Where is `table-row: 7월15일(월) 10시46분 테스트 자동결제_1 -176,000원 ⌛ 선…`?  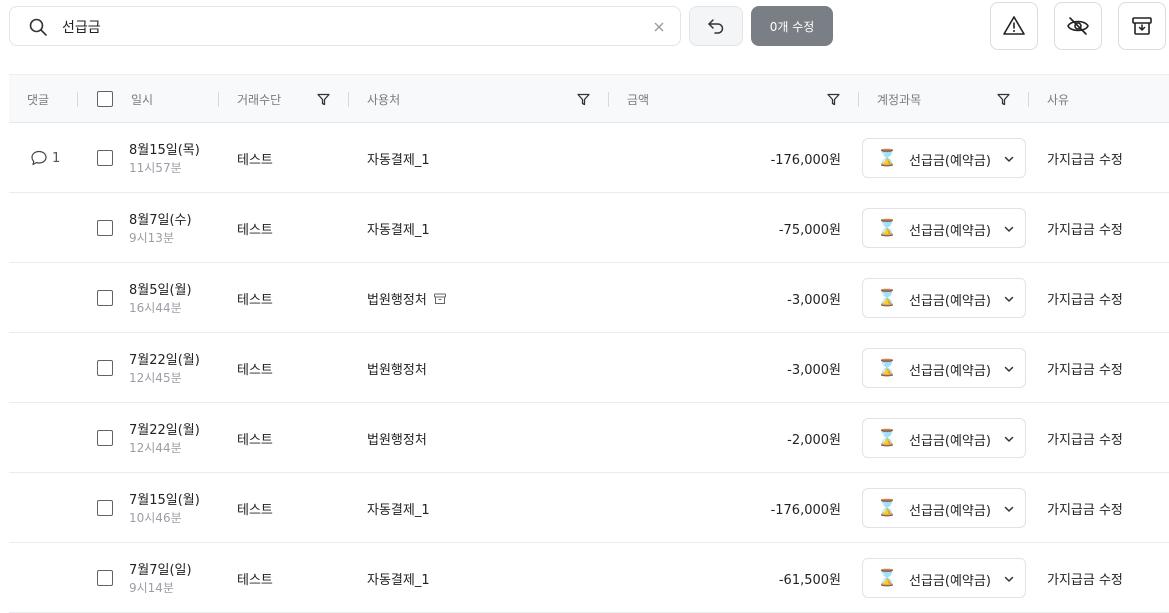 table-row: 7월15일(월) 10시46분 테스트 자동결제_1 -176,000원 ⌛ 선… is located at coordinates (589, 508).